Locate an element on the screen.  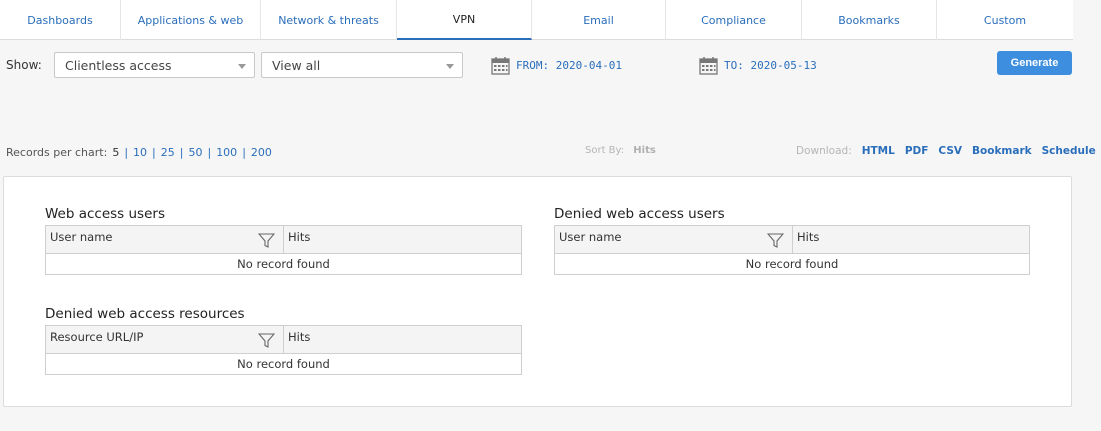
sort-by-label: Sort By: is located at coordinates (605, 150).